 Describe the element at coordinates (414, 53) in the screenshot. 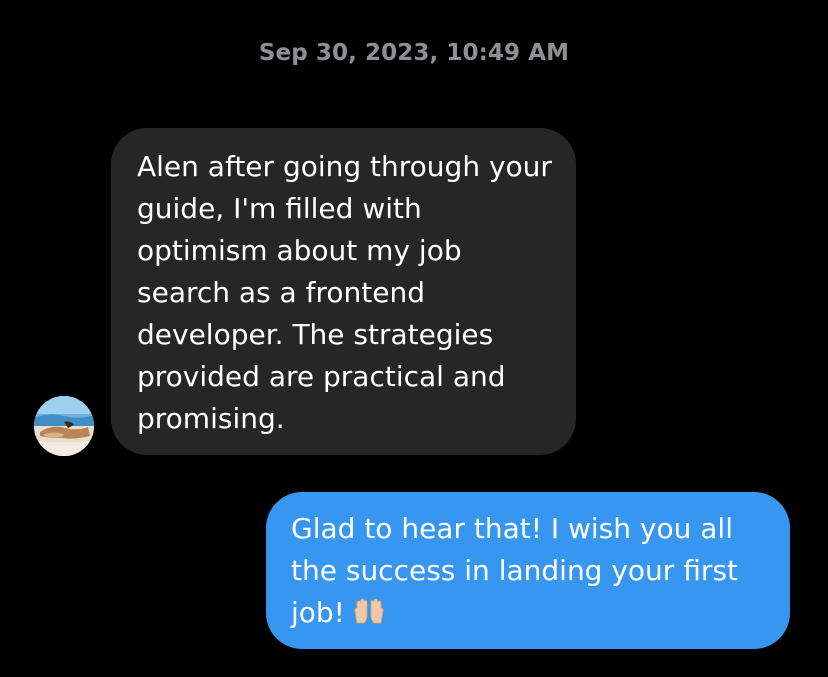

I see `message-timestamp: Sep 30, 2023, 10:49 AM` at that location.